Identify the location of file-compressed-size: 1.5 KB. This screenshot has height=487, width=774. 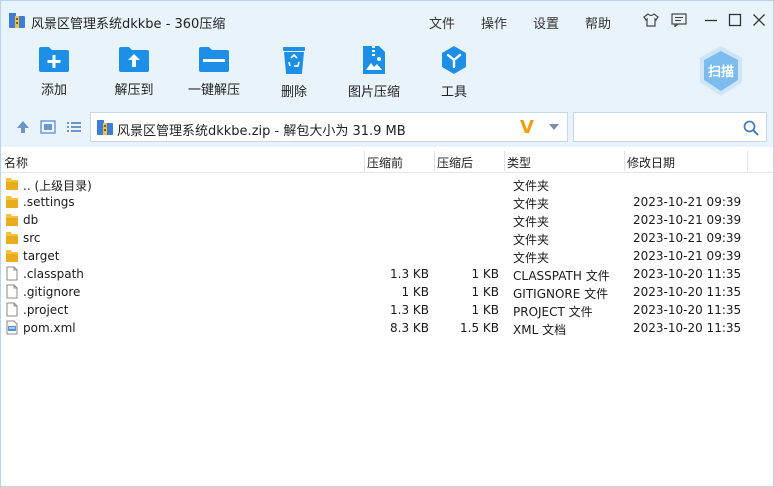
(479, 328).